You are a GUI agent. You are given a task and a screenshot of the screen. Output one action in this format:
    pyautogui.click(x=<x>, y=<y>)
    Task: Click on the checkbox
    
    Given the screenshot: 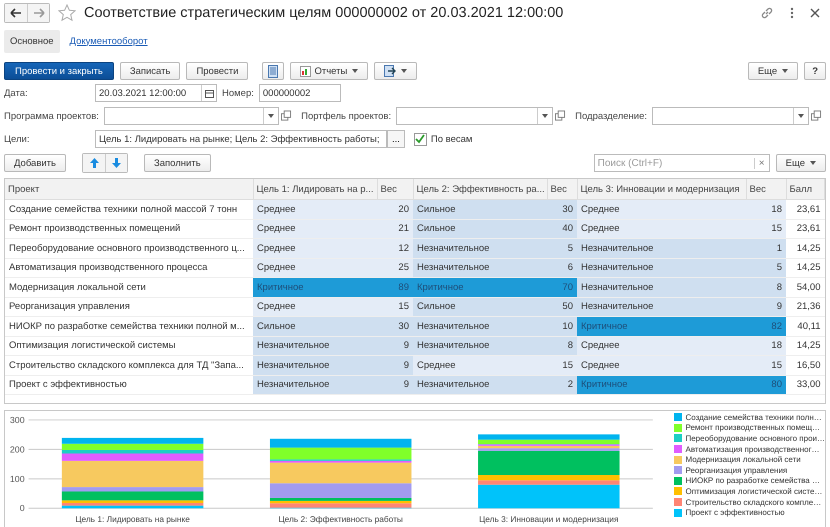 What is the action you would take?
    pyautogui.click(x=420, y=139)
    